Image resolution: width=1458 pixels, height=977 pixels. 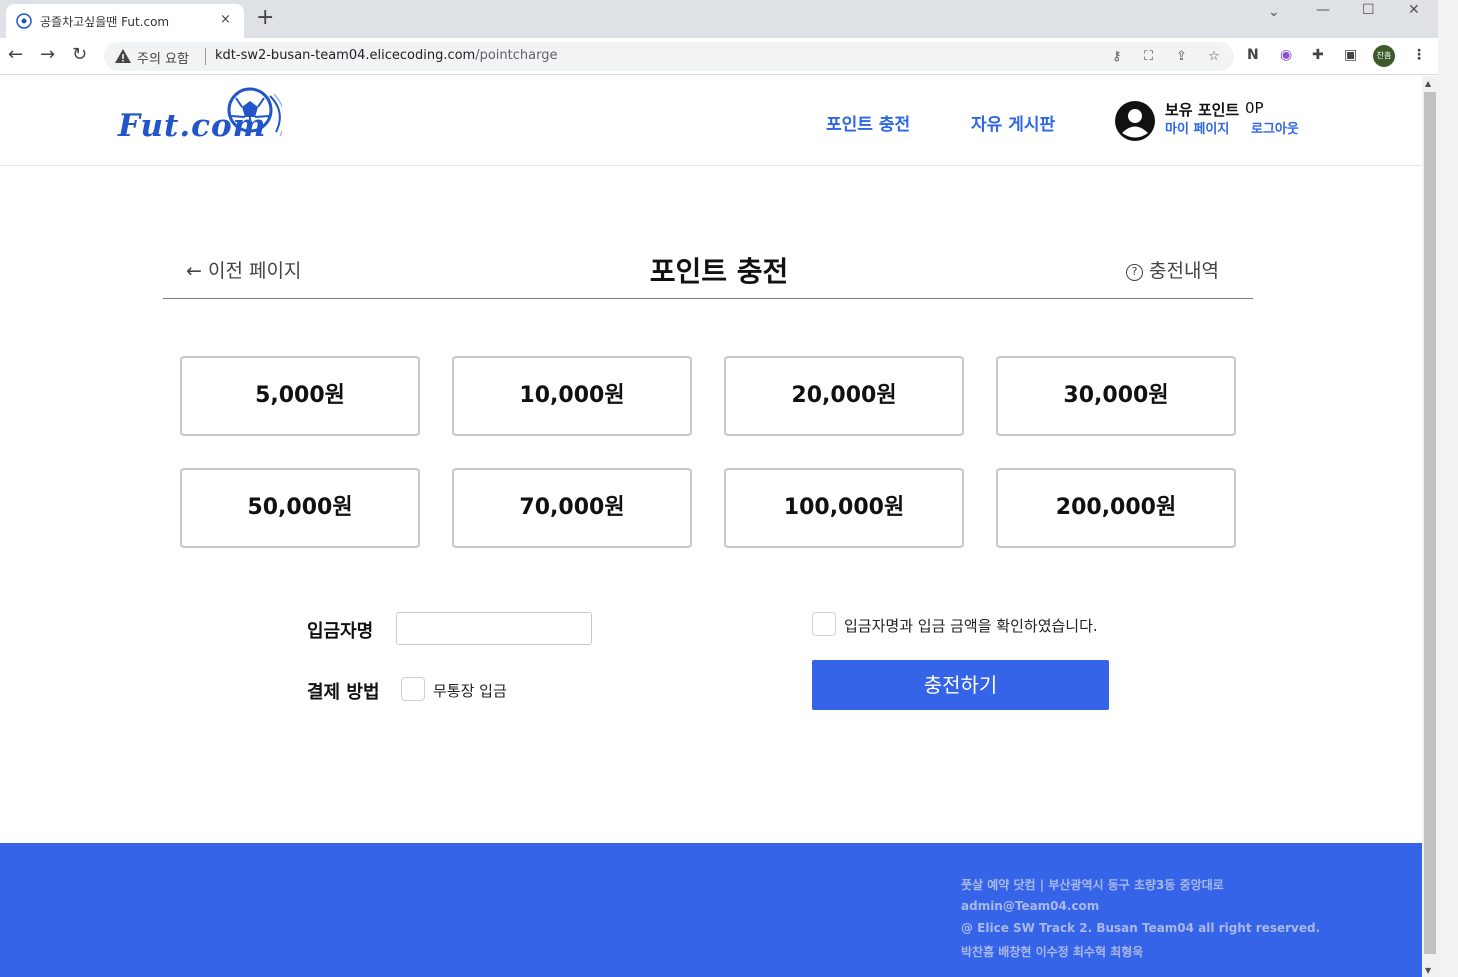 What do you see at coordinates (470, 691) in the screenshot?
I see `bank-transfer-label: 무통장 입금` at bounding box center [470, 691].